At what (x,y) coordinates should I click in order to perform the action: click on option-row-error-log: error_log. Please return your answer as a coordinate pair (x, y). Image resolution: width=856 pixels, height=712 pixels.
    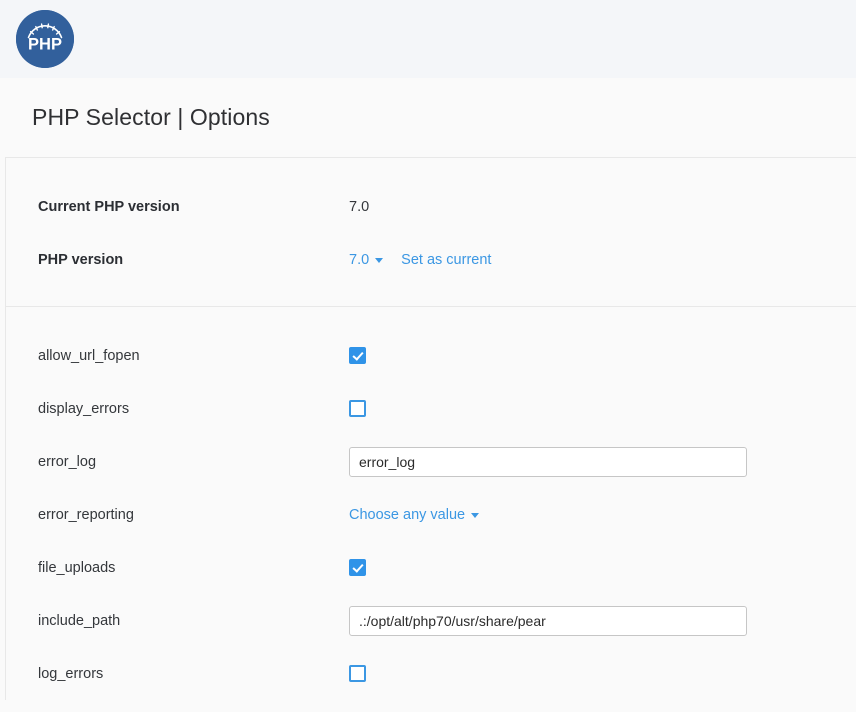
    Looking at the image, I should click on (431, 461).